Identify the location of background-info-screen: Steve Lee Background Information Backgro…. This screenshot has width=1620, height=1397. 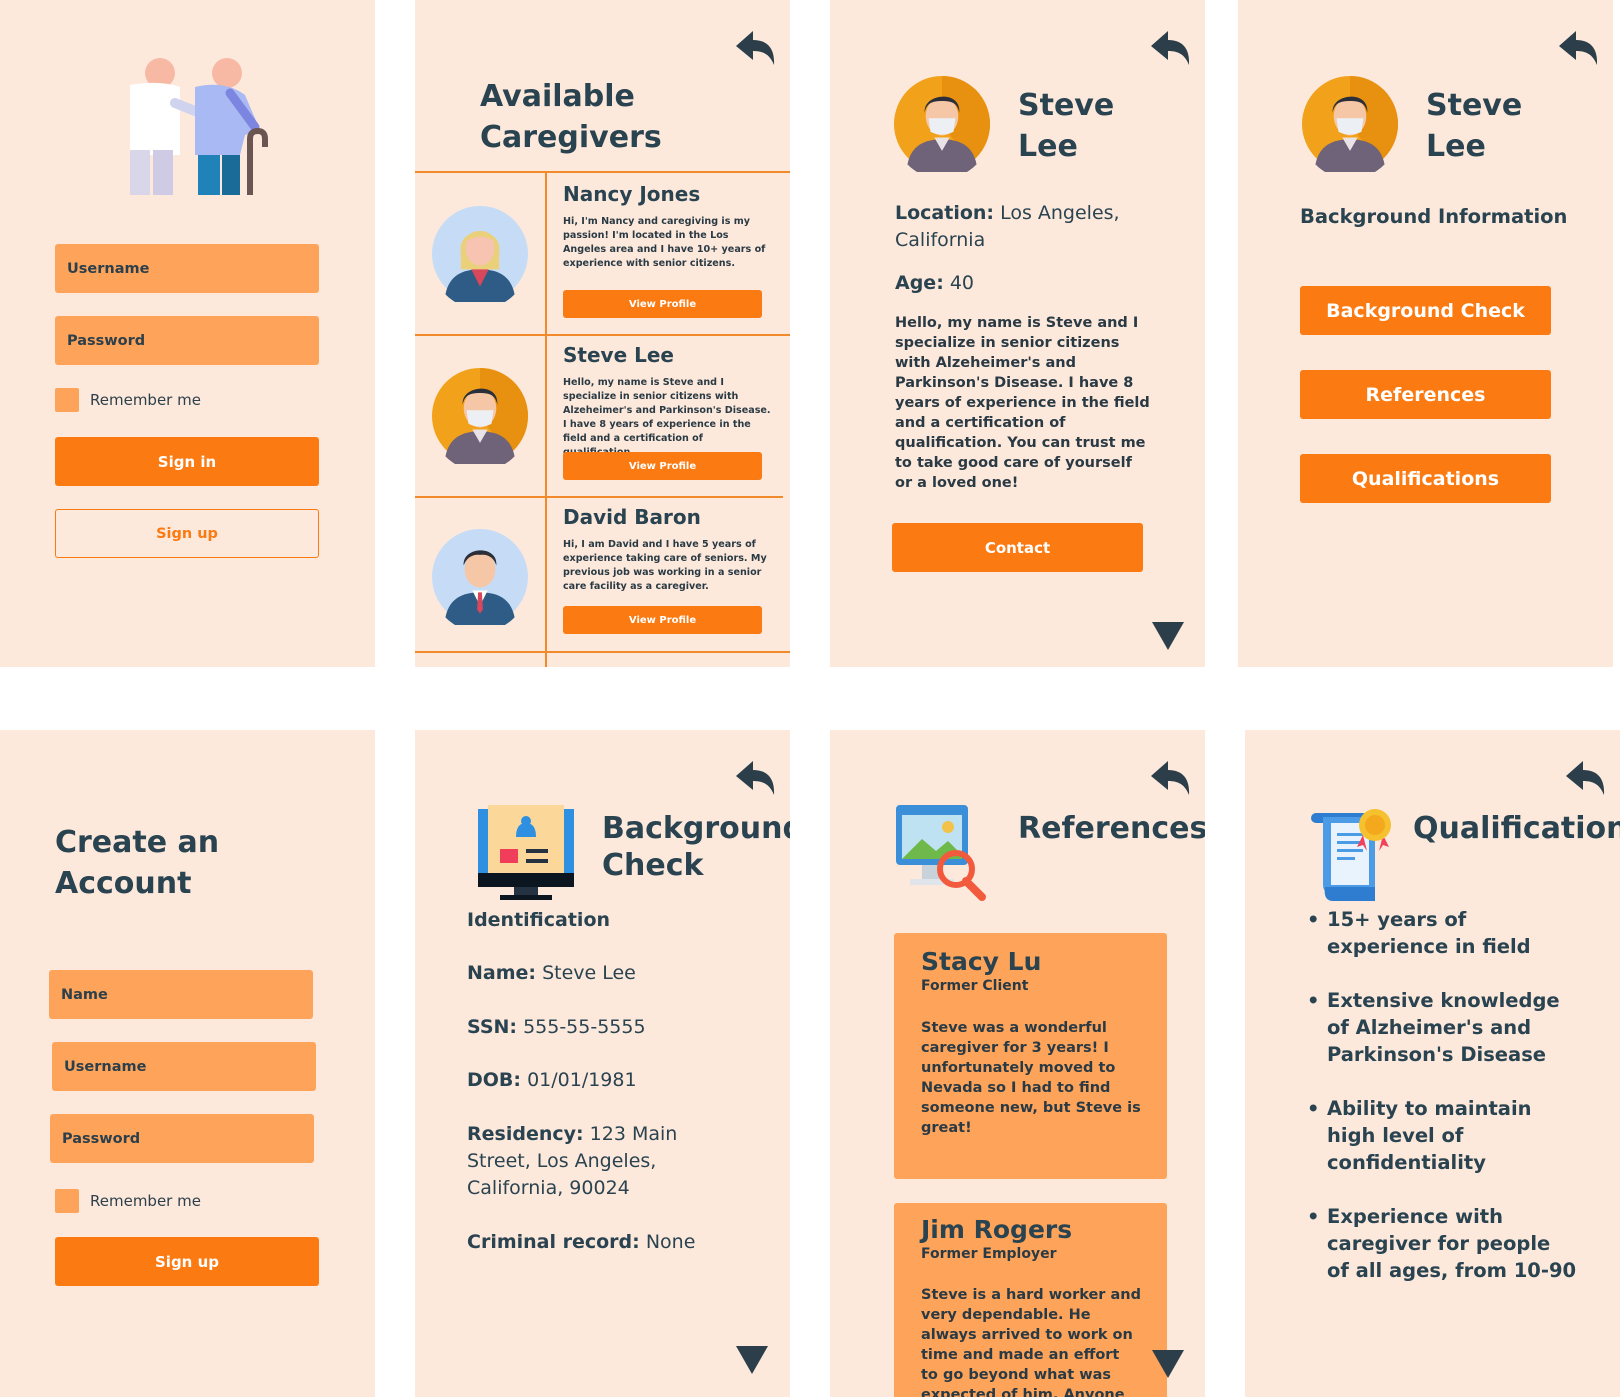
(1425, 333).